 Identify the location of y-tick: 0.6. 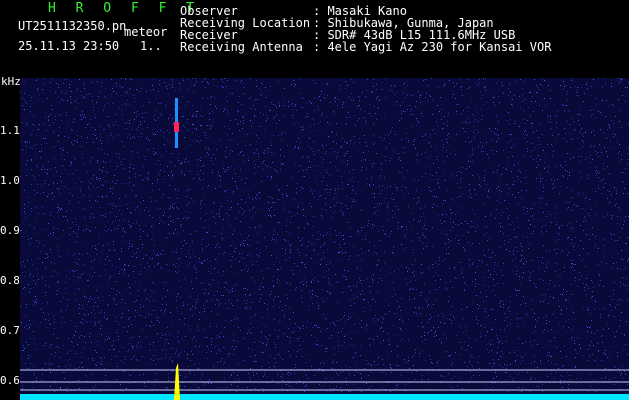
(10, 380).